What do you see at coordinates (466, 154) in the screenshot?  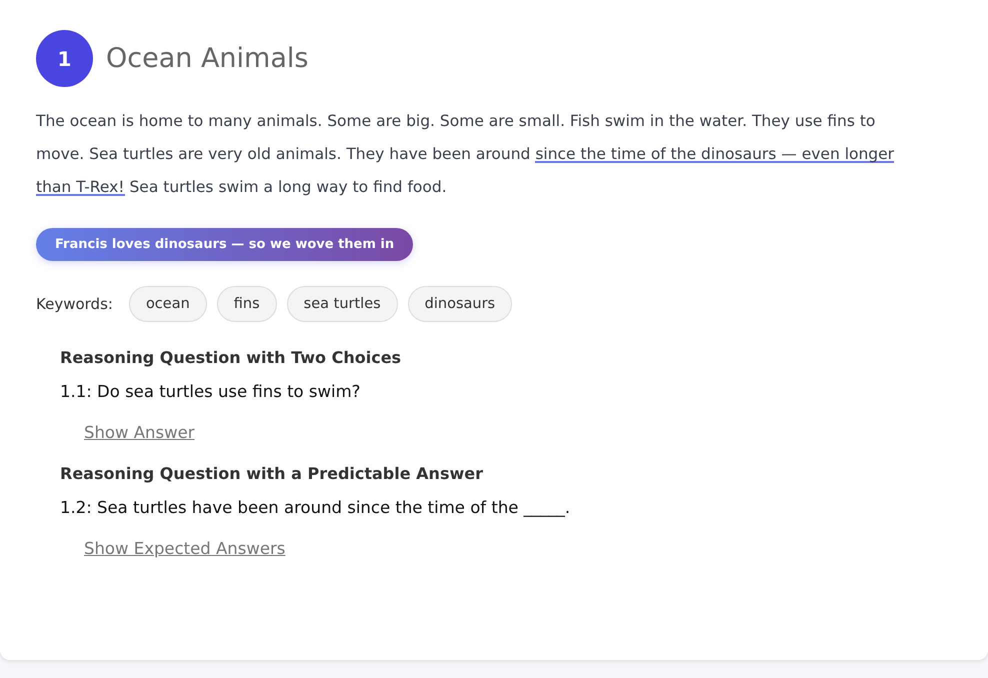 I see `story-paragraph: The ocean is home to many animals. Some are big. Some are small. Fish swim in the water. They use fins to move. Sea turtles are very old animals. They have been around since the time of the dinosaurs — even longer than T-Rex! Sea turtles swim a long way to find food.` at bounding box center [466, 154].